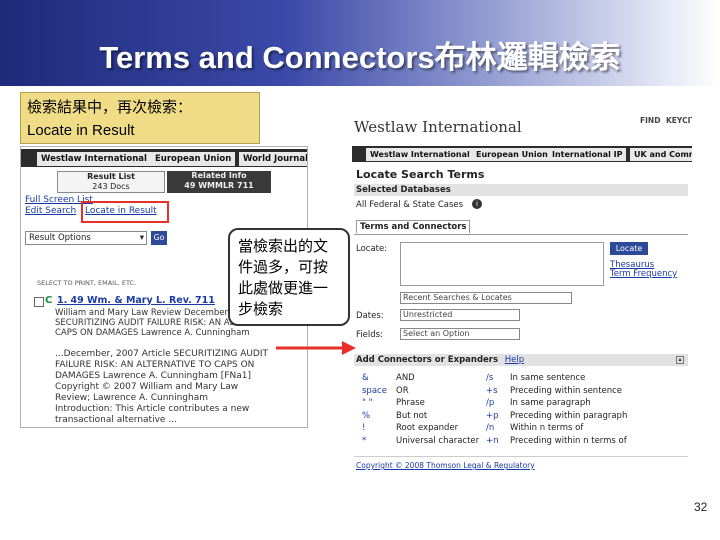  I want to click on page-heading: Locate Search Terms, so click(420, 174).